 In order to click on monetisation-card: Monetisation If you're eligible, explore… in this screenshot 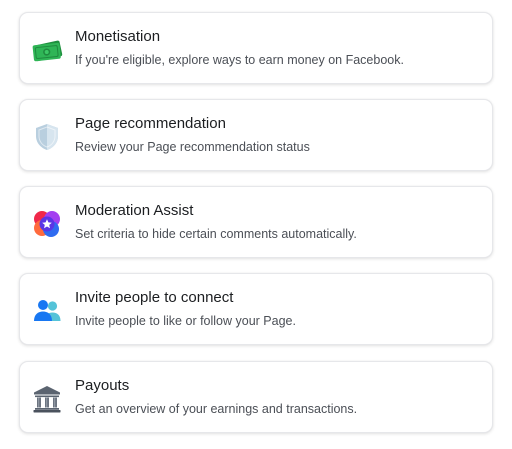, I will do `click(256, 48)`.